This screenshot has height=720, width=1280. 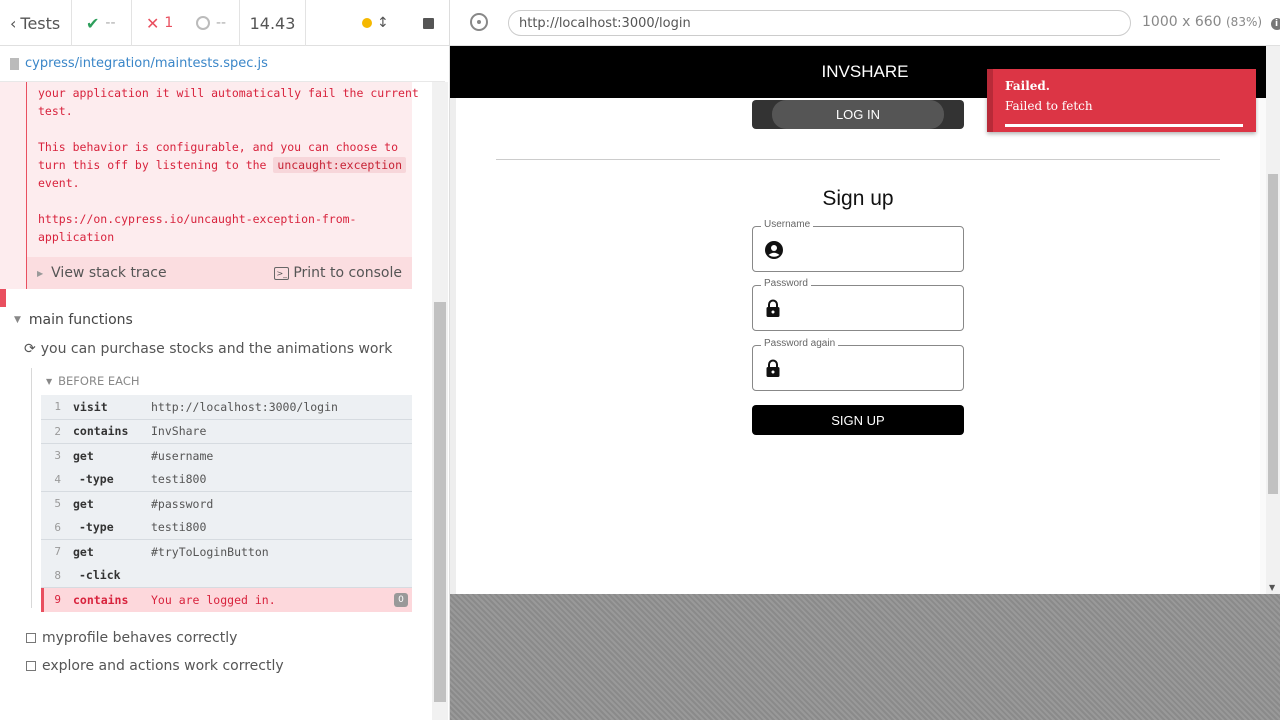 What do you see at coordinates (163, 666) in the screenshot?
I see `test-title: explore and actions work correctly` at bounding box center [163, 666].